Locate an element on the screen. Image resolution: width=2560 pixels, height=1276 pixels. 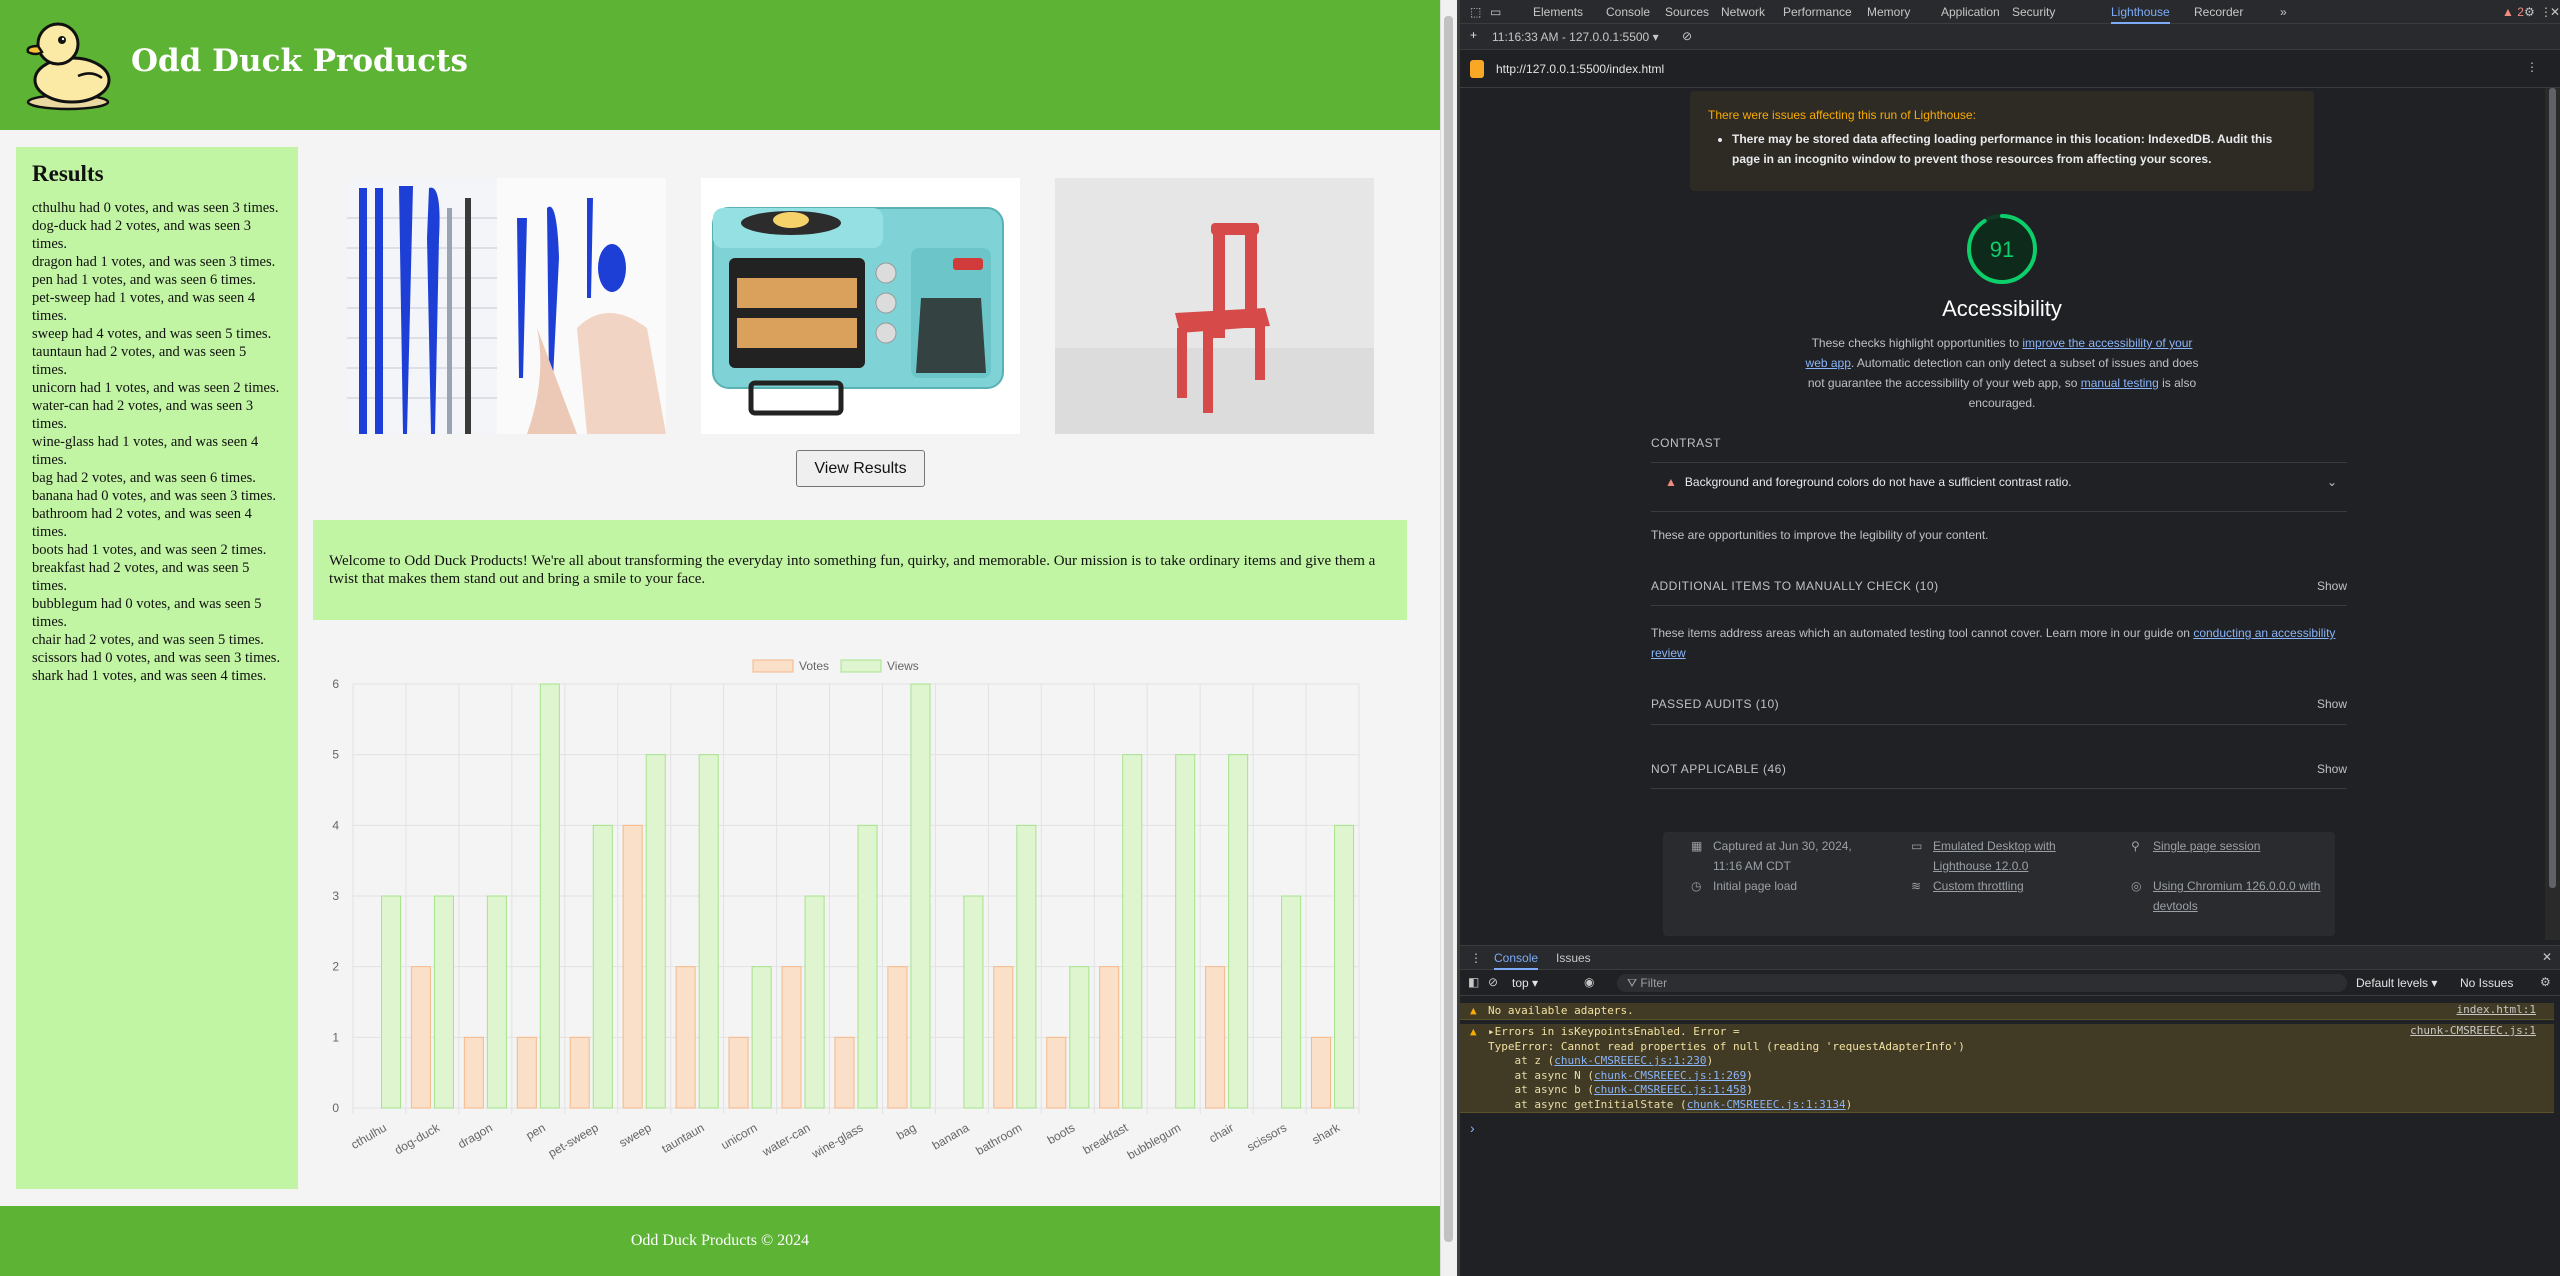
site-header: Odd Duck Products is located at coordinates (720, 65).